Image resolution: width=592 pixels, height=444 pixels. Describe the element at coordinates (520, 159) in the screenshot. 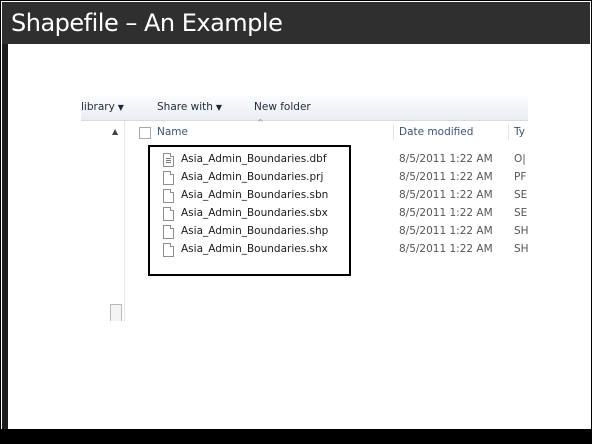

I see `file-type: O|` at that location.